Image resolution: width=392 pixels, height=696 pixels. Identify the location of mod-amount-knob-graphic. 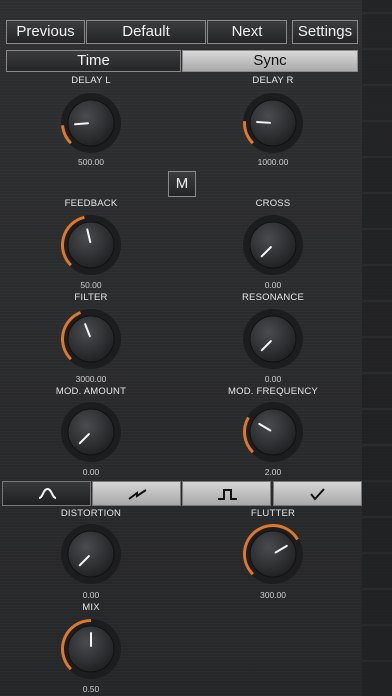
(91, 432).